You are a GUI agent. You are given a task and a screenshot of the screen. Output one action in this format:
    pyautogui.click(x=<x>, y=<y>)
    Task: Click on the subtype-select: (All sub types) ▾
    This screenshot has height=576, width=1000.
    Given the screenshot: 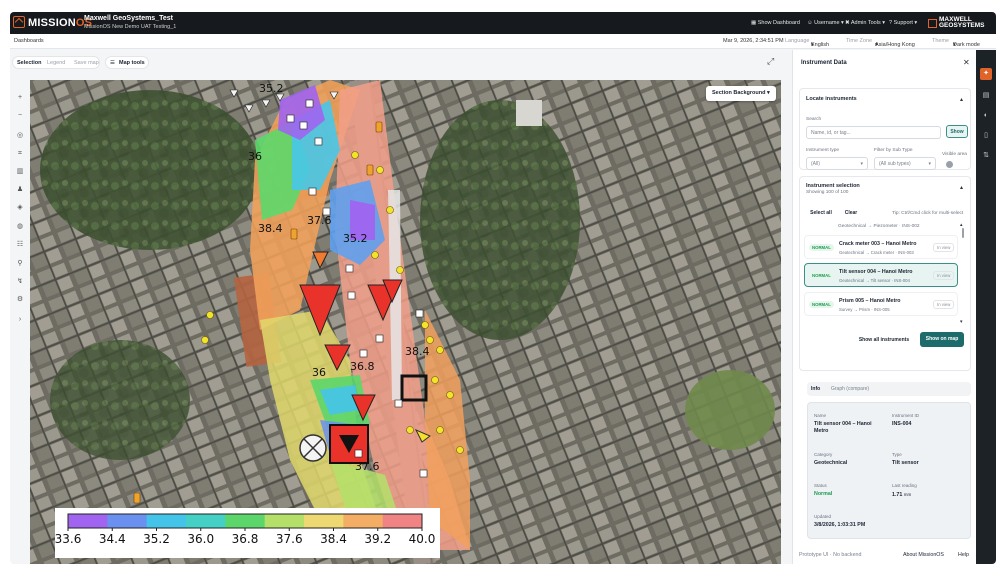 What is the action you would take?
    pyautogui.click(x=905, y=163)
    